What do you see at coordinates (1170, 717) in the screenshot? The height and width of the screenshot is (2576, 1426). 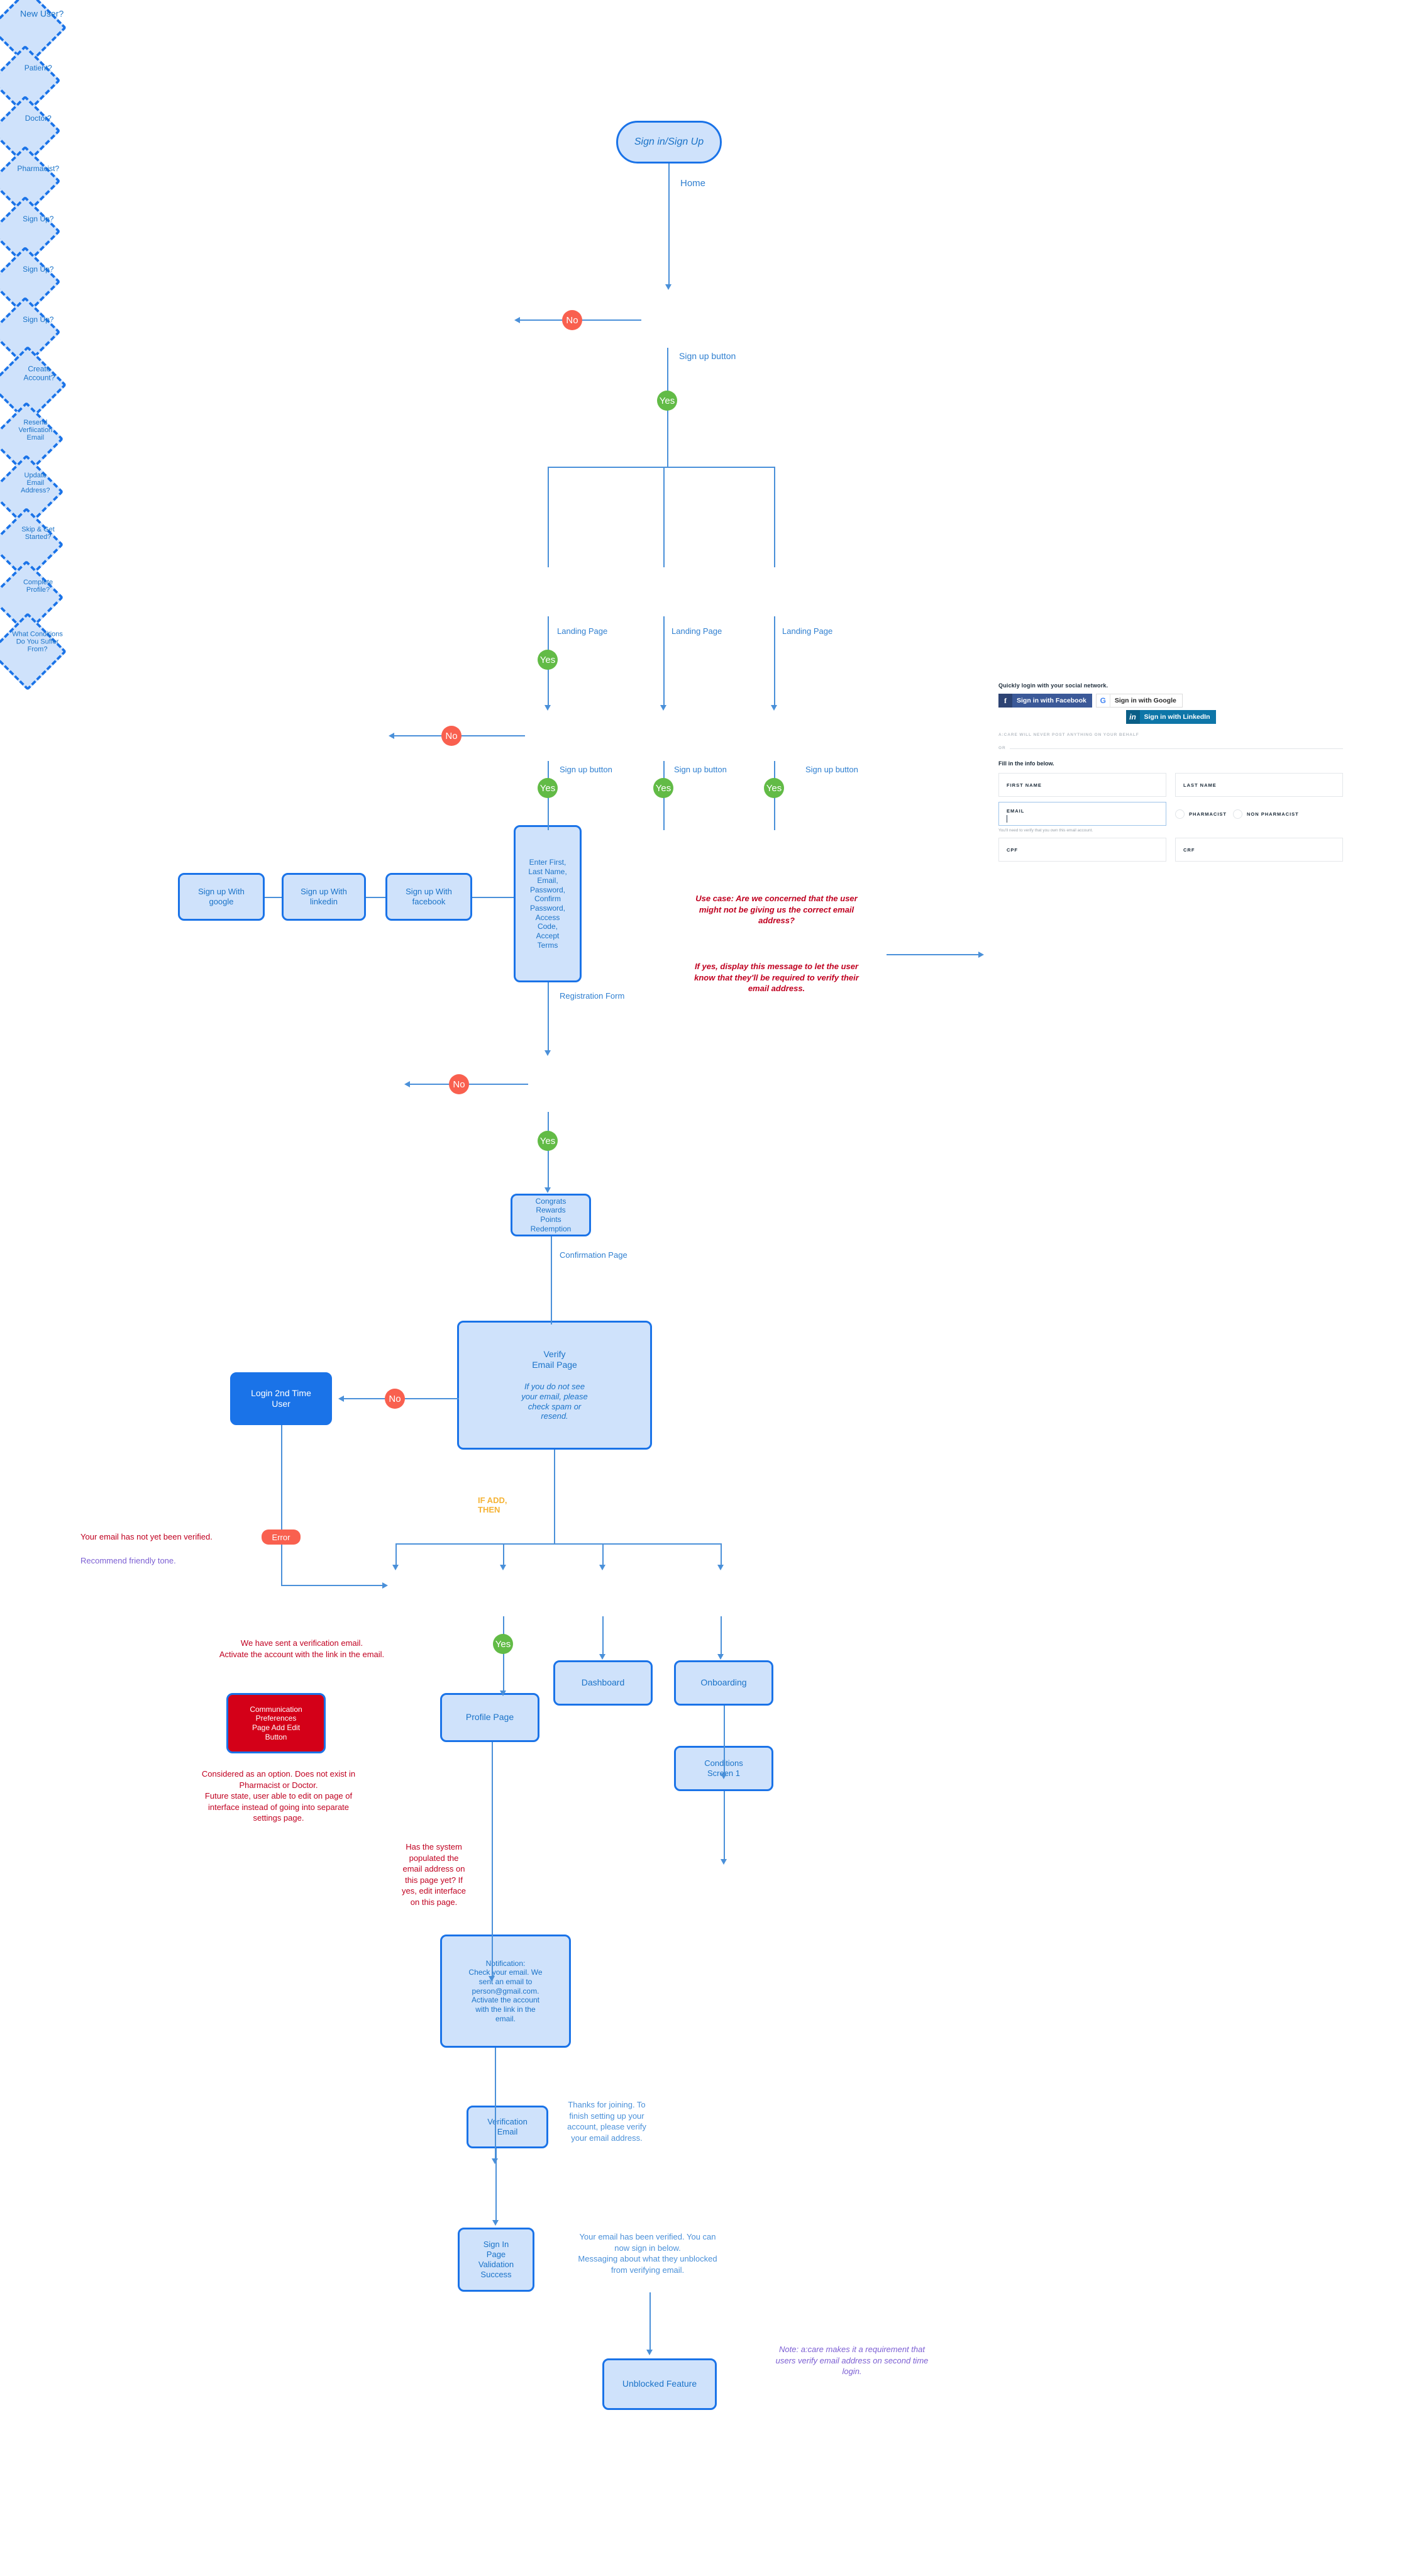 I see `linkedin-signin-button: in Sign in with LinkedIn` at bounding box center [1170, 717].